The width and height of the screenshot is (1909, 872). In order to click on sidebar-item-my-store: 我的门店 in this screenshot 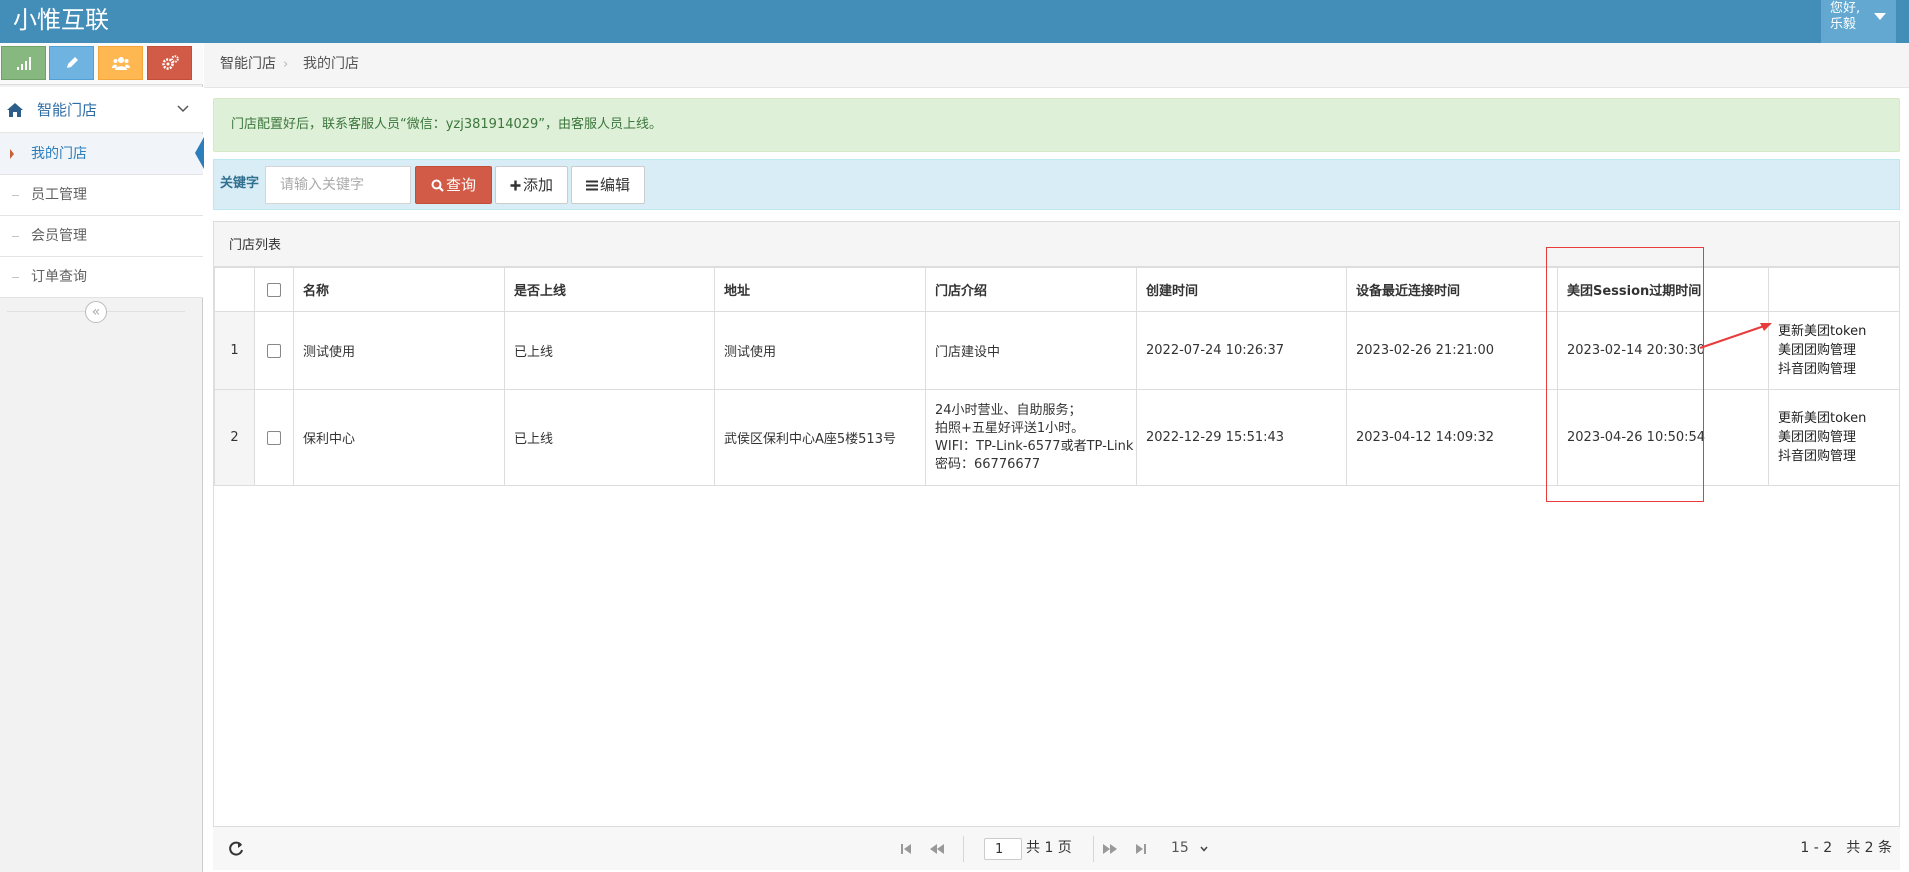, I will do `click(102, 154)`.